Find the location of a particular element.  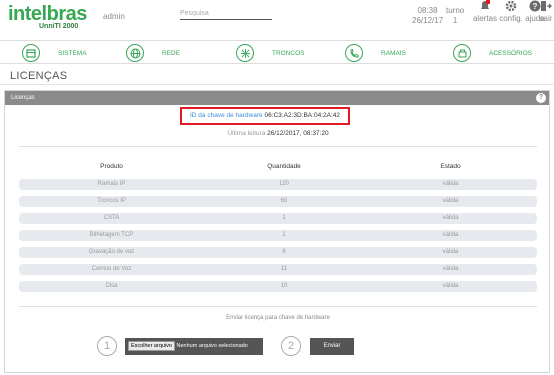

column-header-quantity: Quantidade is located at coordinates (284, 166).